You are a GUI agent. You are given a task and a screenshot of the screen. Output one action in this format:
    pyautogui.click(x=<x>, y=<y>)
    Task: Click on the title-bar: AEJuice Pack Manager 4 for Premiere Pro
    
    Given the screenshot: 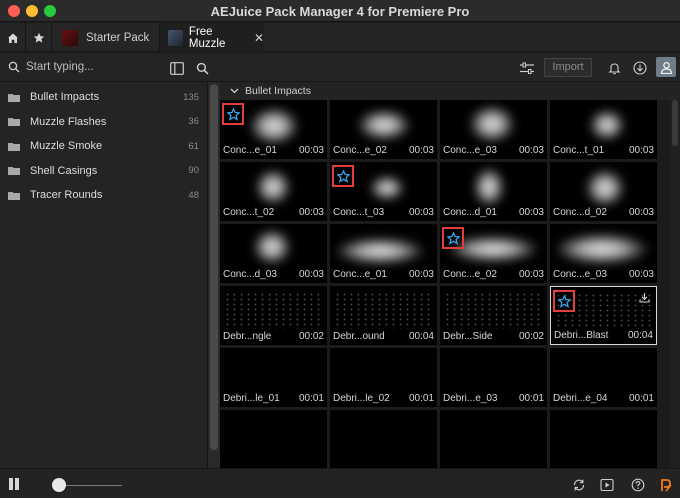 What is the action you would take?
    pyautogui.click(x=340, y=11)
    